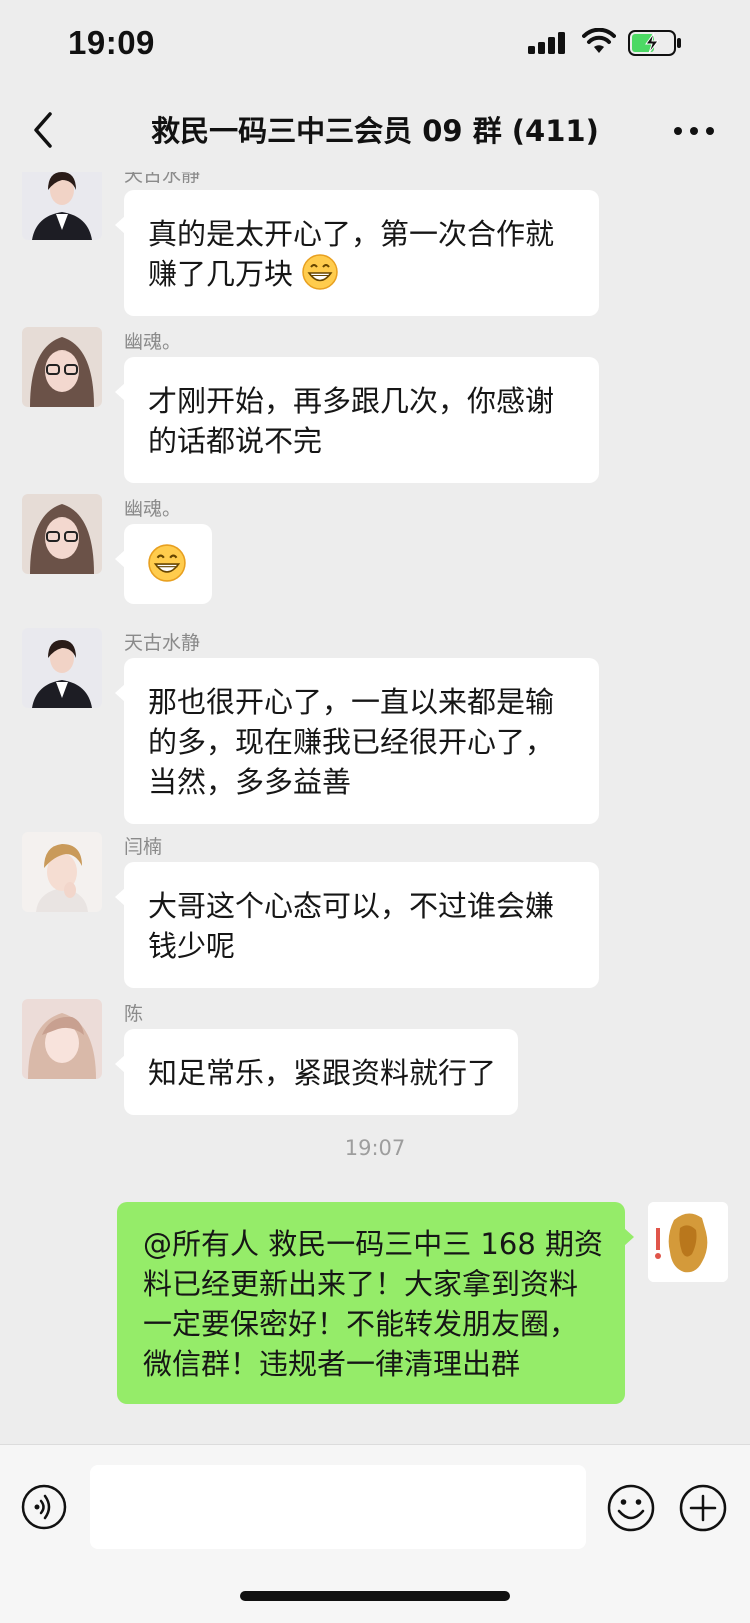 The image size is (750, 1623). I want to click on voice-input-icon, so click(44, 1507).